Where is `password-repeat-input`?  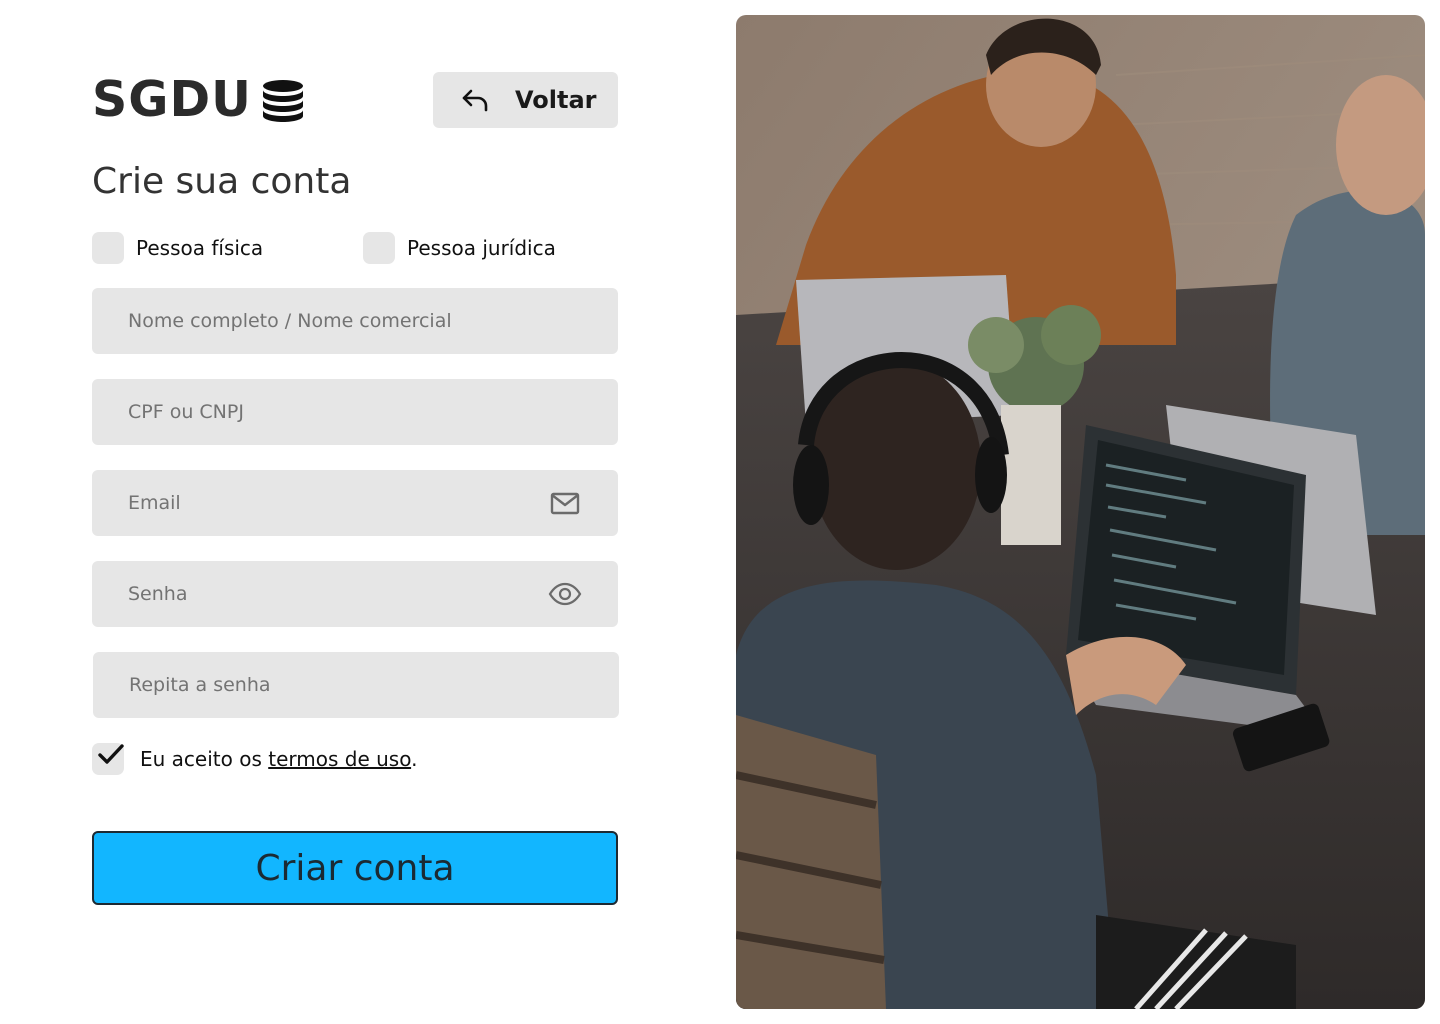
password-repeat-input is located at coordinates (356, 685).